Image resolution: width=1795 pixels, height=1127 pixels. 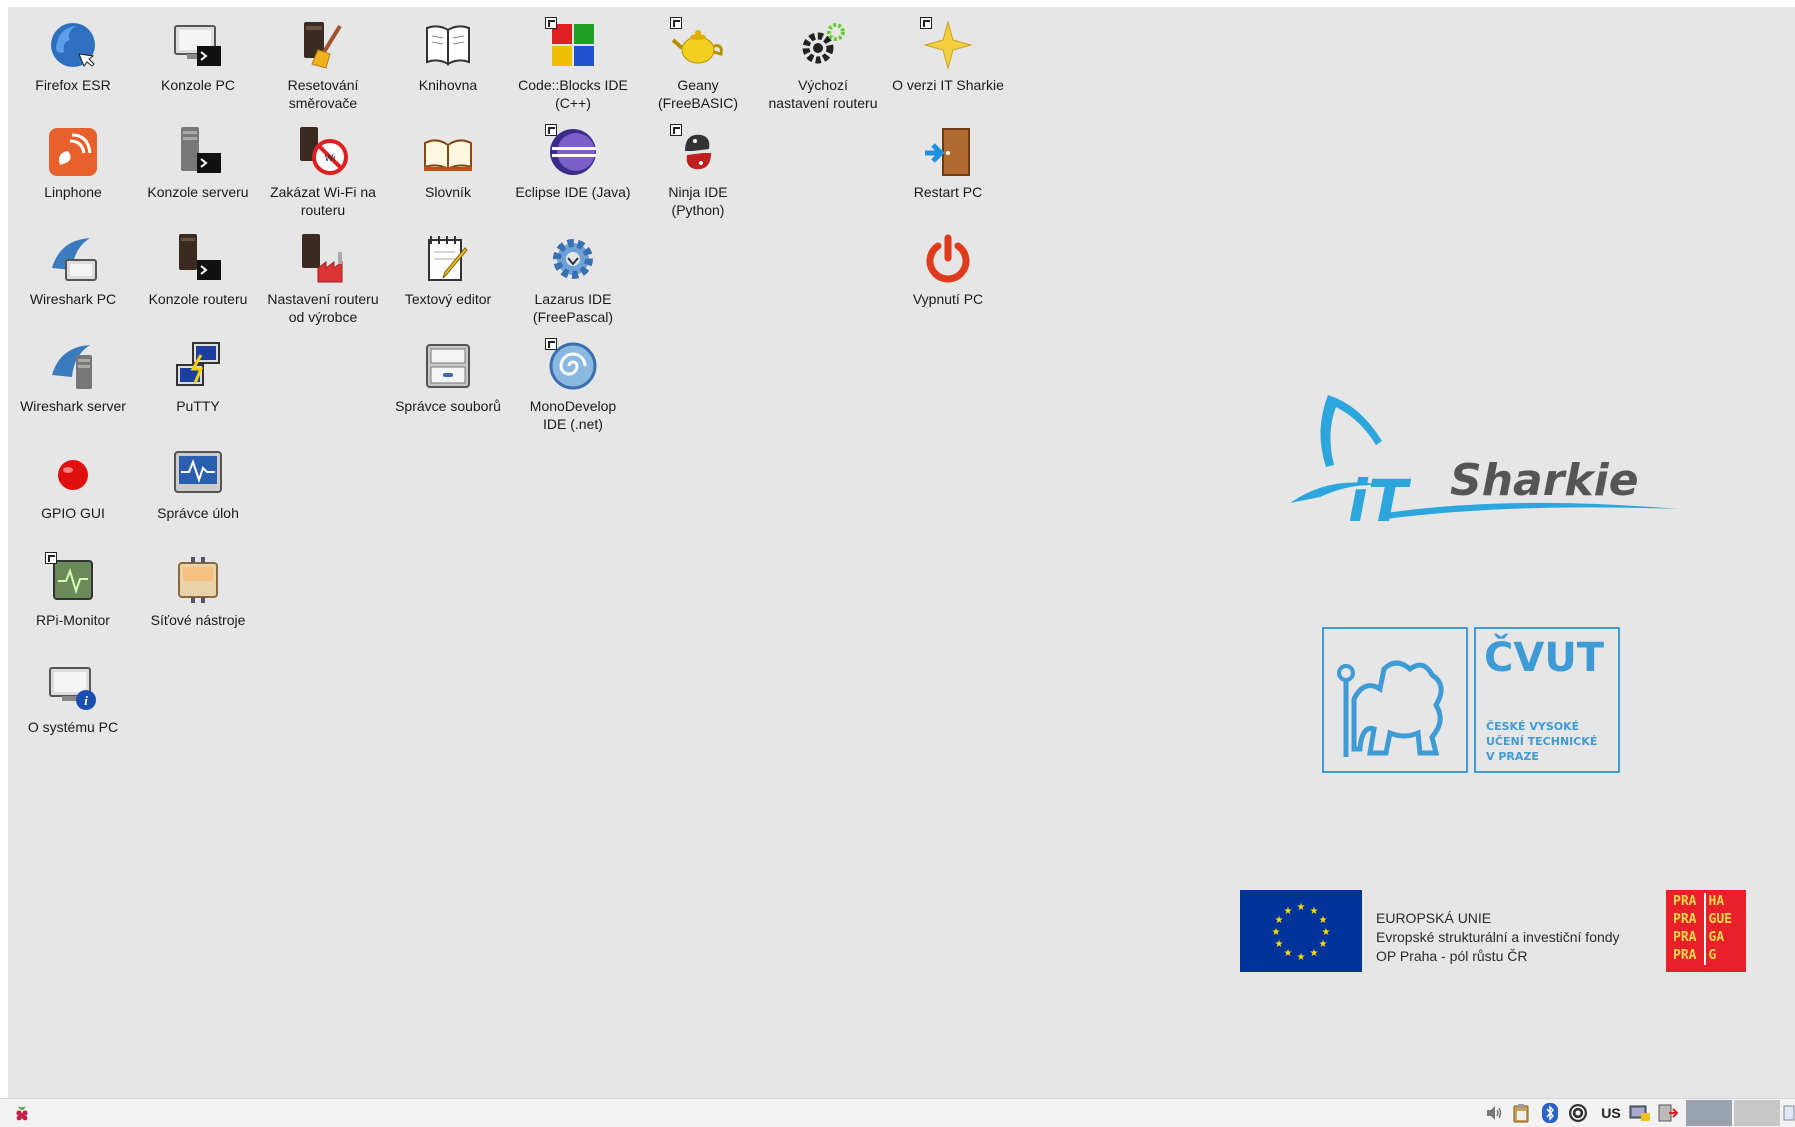 I want to click on desktop-icon-gpio: GPIO GUI, so click(x=73, y=483).